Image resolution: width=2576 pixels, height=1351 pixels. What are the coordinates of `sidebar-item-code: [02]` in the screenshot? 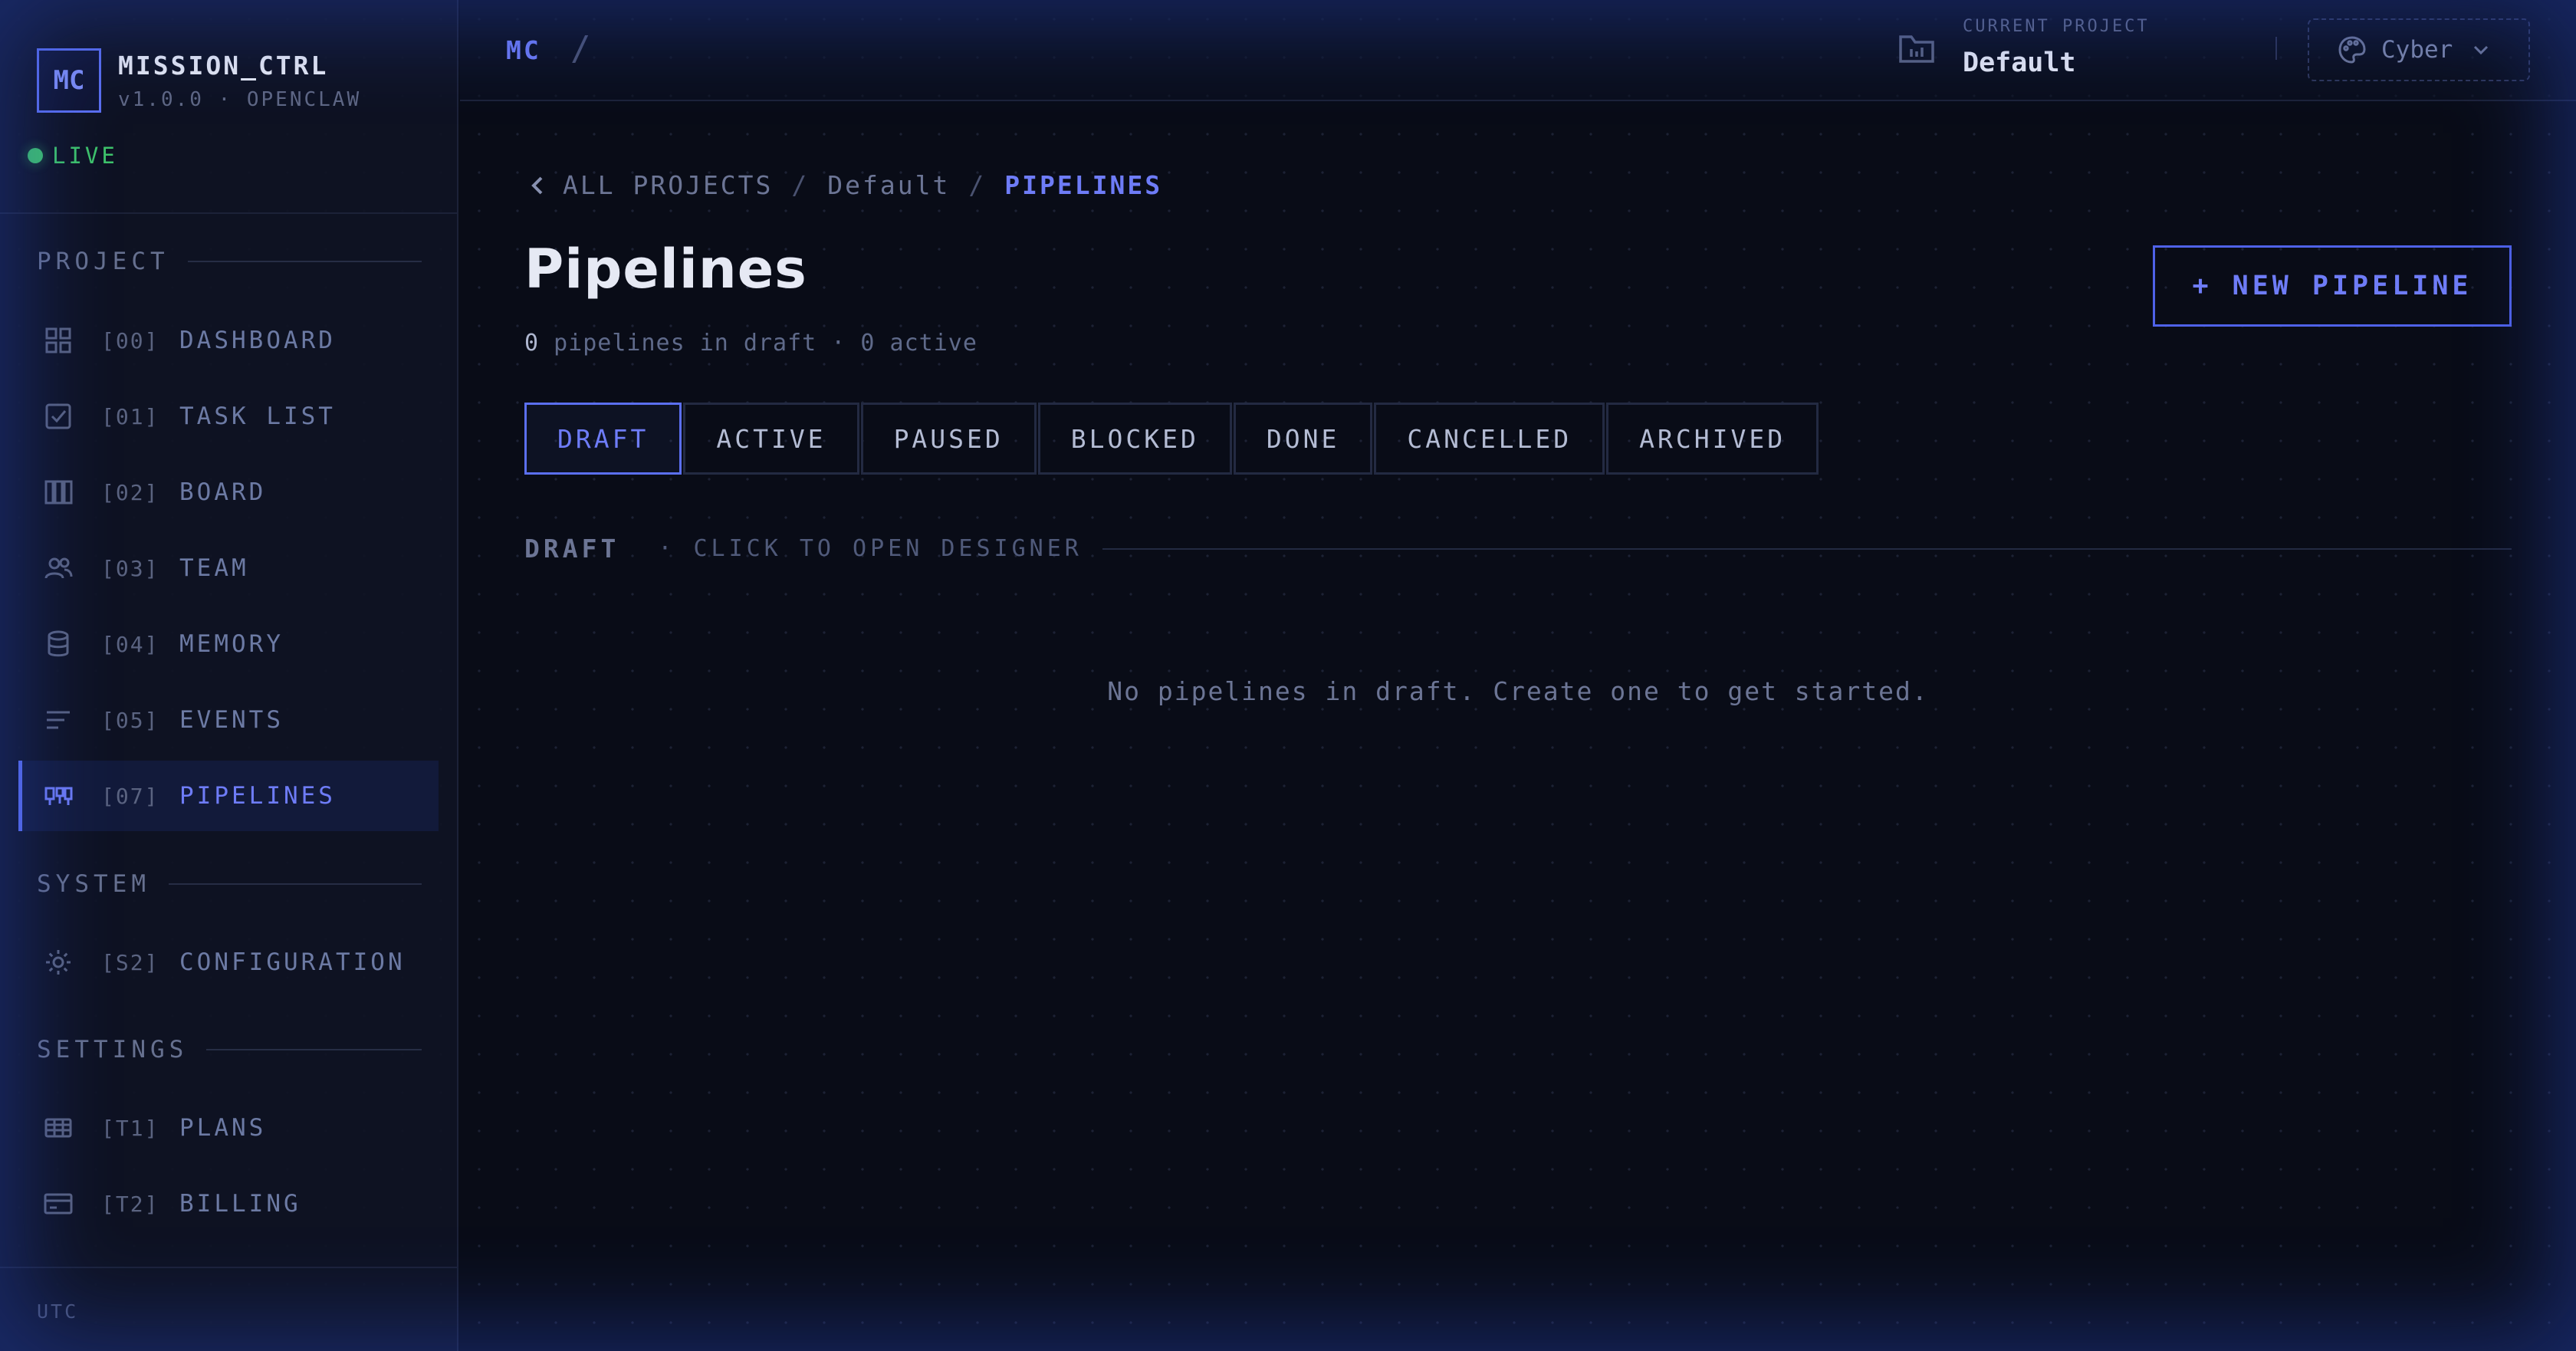 It's located at (130, 492).